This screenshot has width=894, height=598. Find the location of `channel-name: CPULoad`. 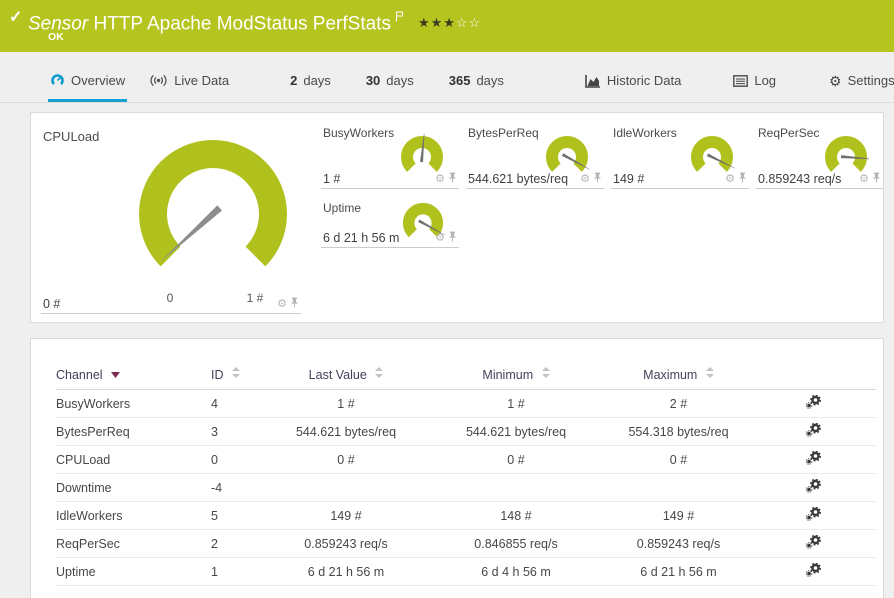

channel-name: CPULoad is located at coordinates (133, 459).